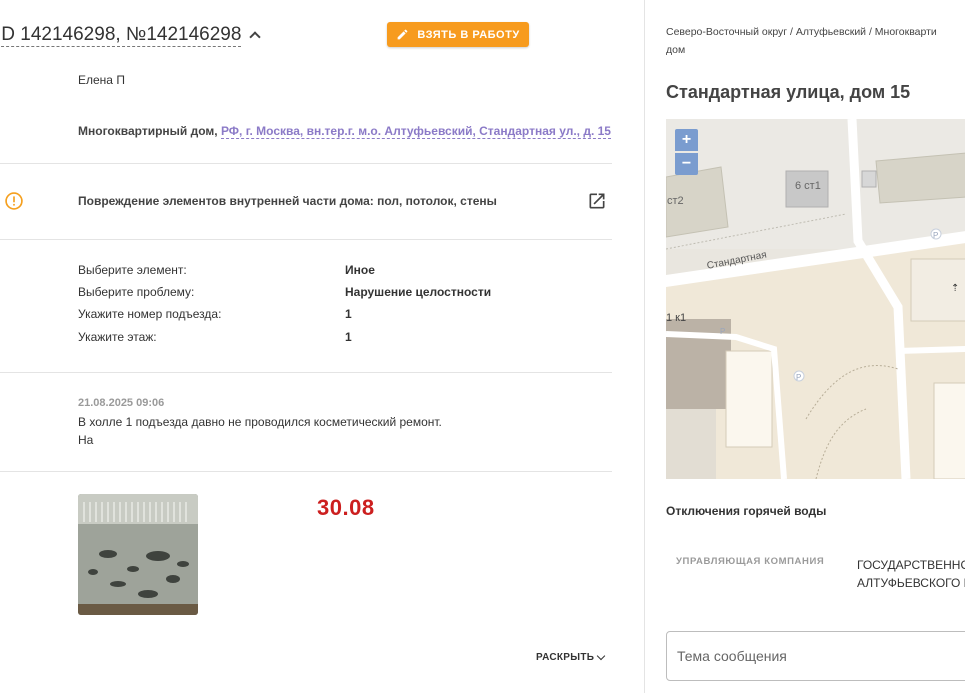 The width and height of the screenshot is (965, 693). Describe the element at coordinates (750, 561) in the screenshot. I see `management-company-label: УПРАВЛЯЮЩАЯ КОМПАНИЯ` at that location.